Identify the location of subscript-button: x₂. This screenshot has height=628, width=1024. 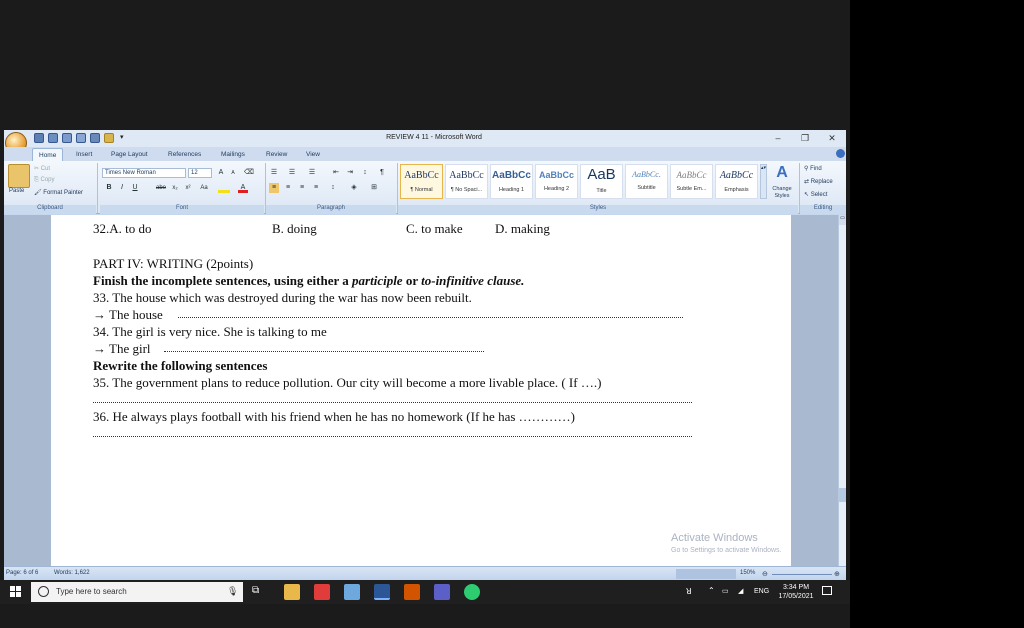
(175, 188).